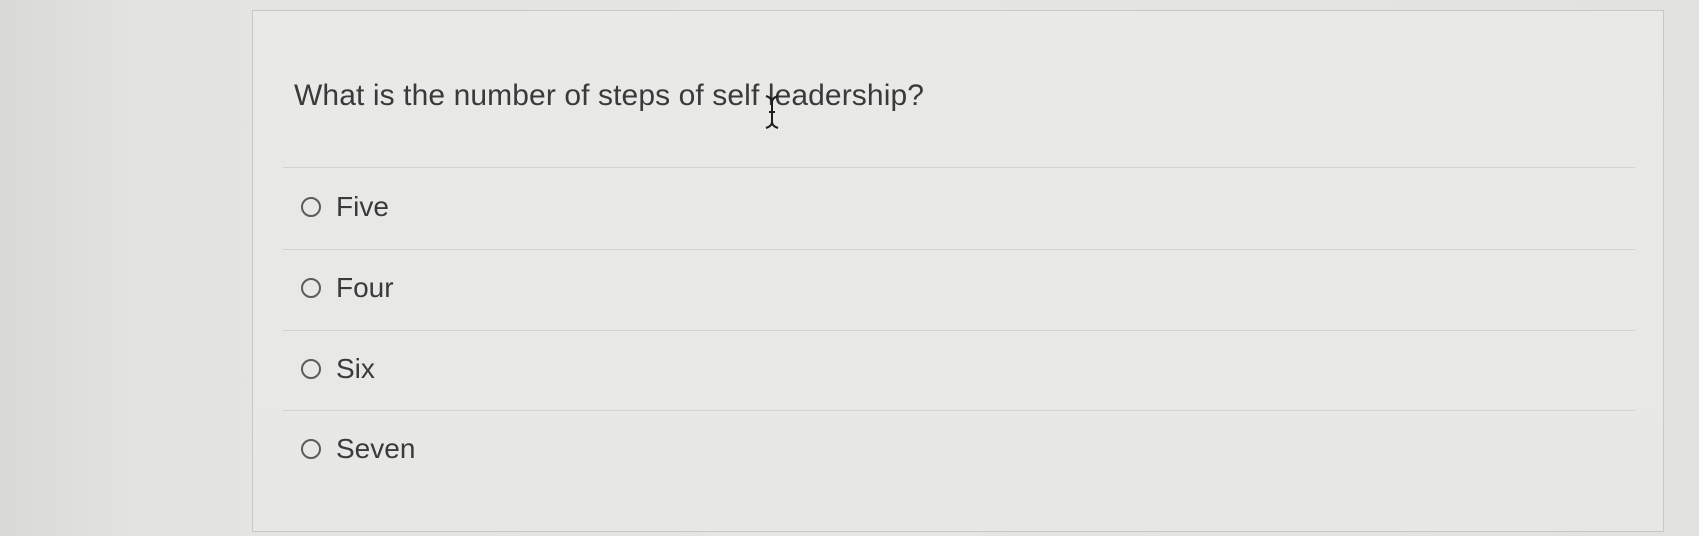 The width and height of the screenshot is (1699, 536). Describe the element at coordinates (362, 206) in the screenshot. I see `option-label: Five` at that location.